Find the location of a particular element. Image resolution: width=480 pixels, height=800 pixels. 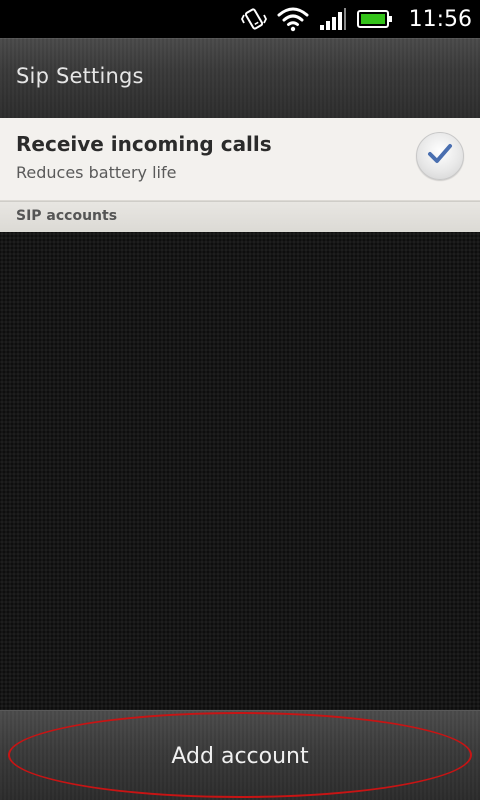

add-account-button: Add account is located at coordinates (240, 755).